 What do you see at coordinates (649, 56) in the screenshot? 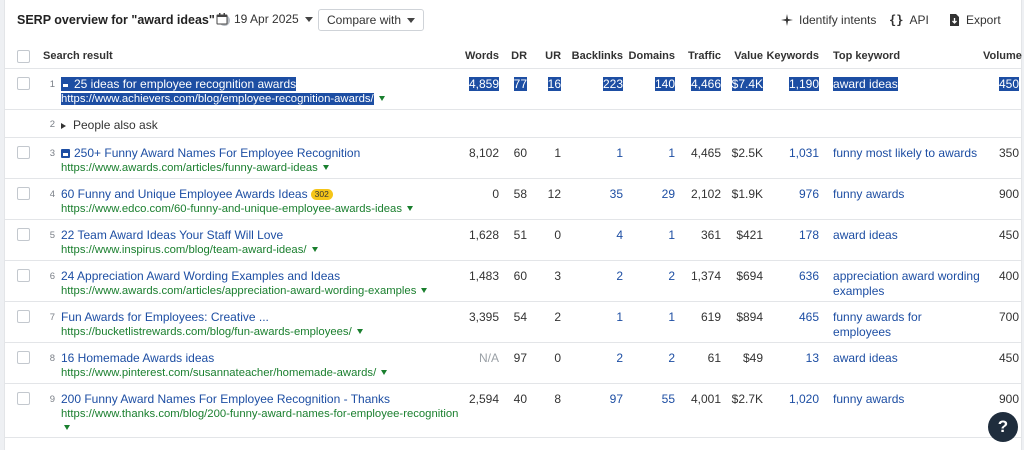
I see `col-domains: Domains` at bounding box center [649, 56].